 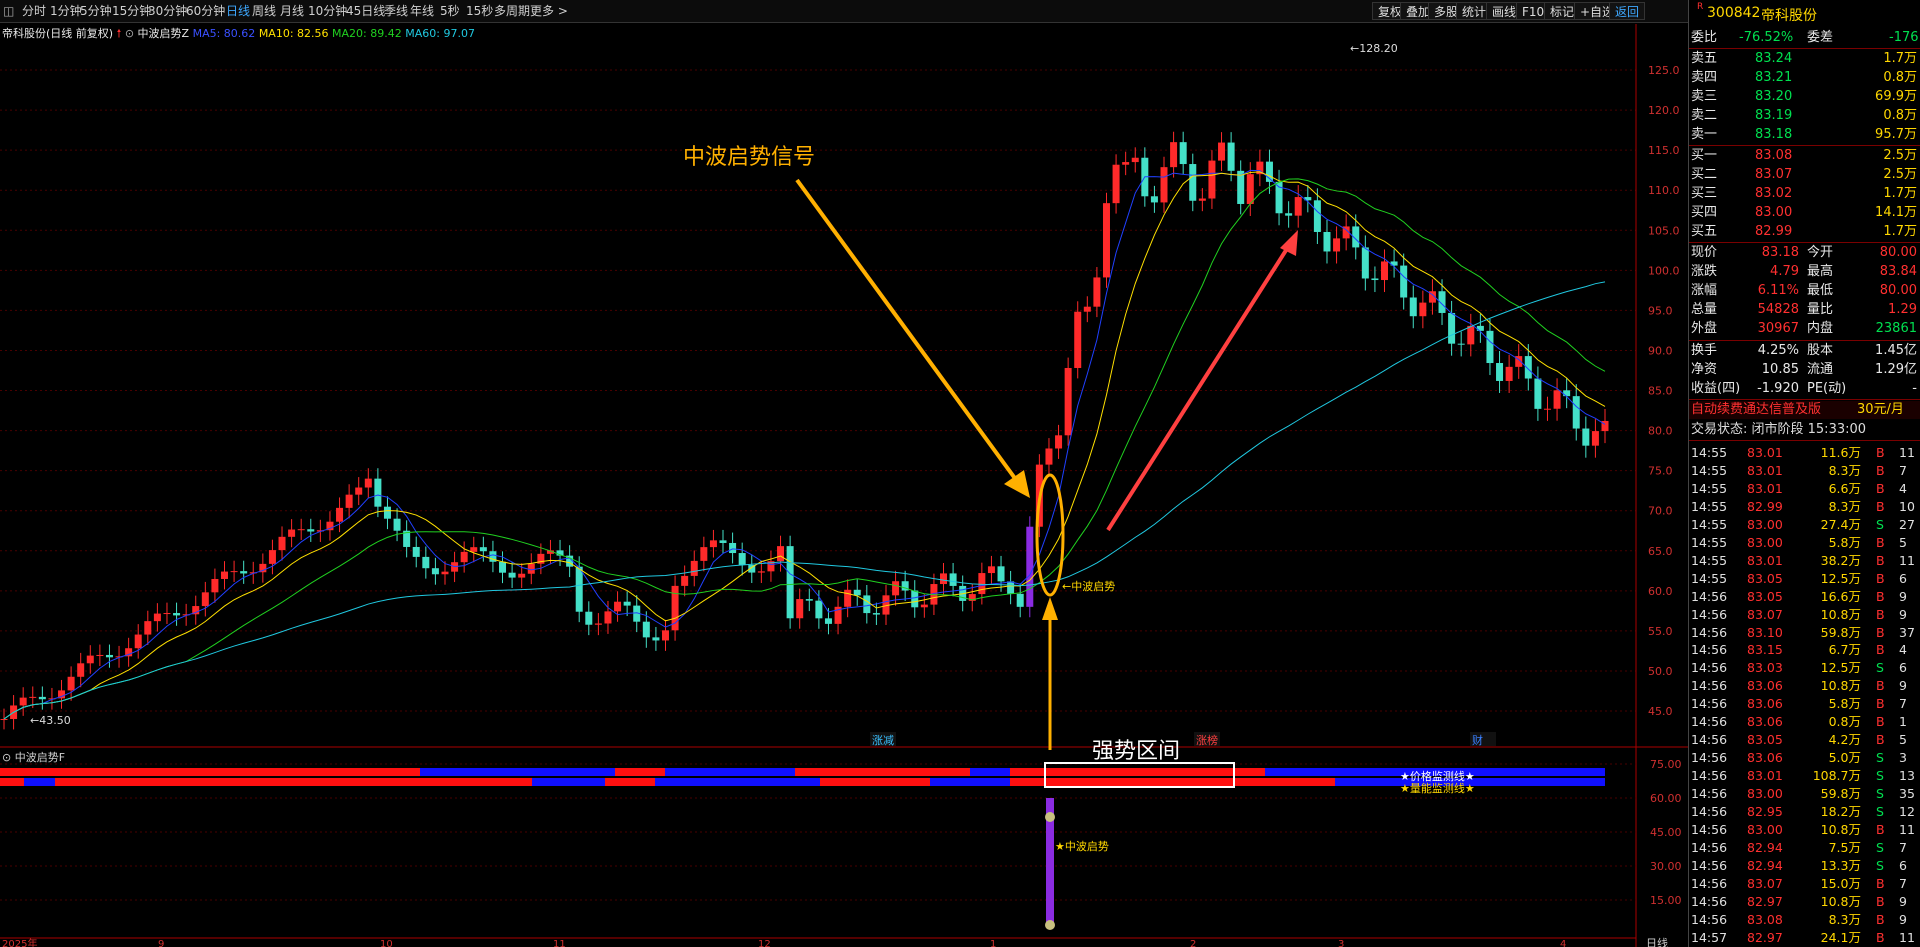 What do you see at coordinates (422, 11) in the screenshot?
I see `period-tab: 年线` at bounding box center [422, 11].